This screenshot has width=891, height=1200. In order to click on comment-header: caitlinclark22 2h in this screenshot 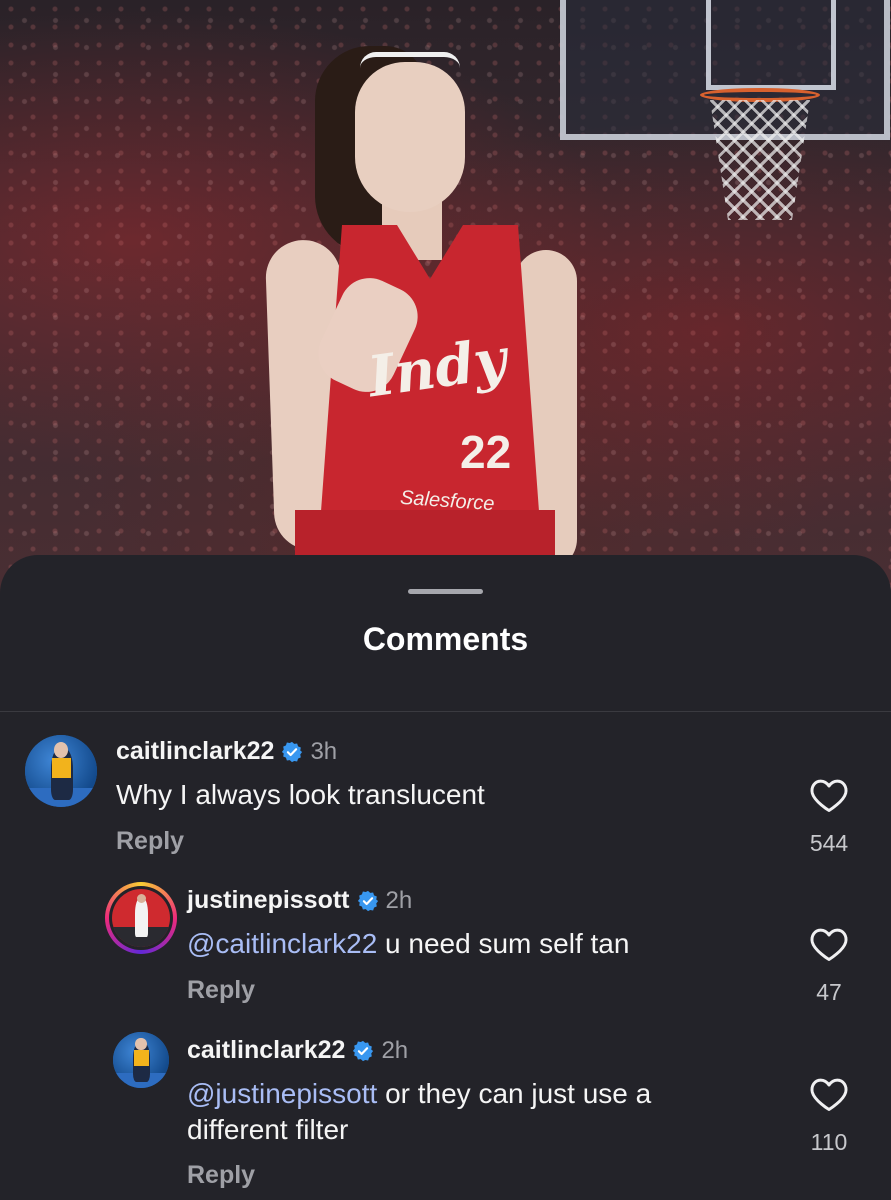, I will do `click(297, 1050)`.